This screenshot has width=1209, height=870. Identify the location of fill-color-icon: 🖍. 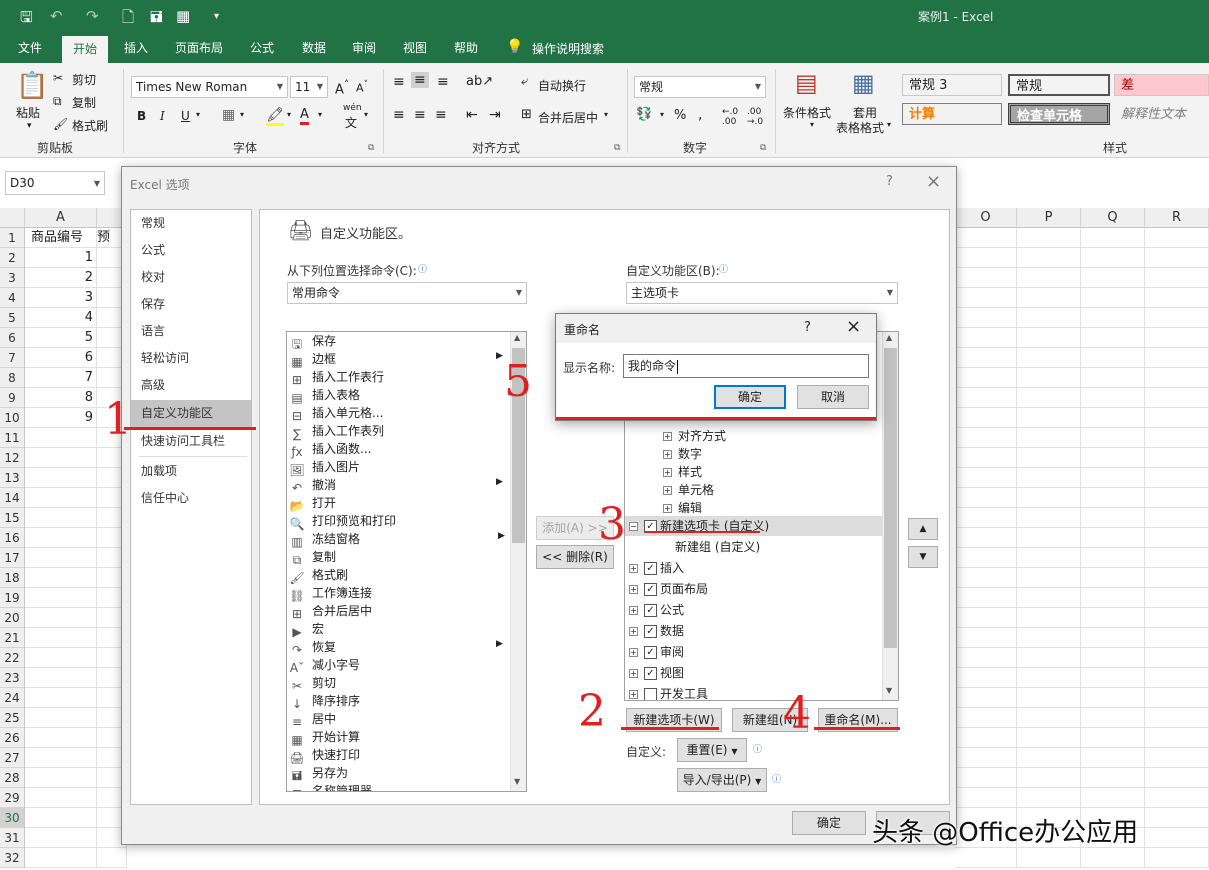
(275, 116).